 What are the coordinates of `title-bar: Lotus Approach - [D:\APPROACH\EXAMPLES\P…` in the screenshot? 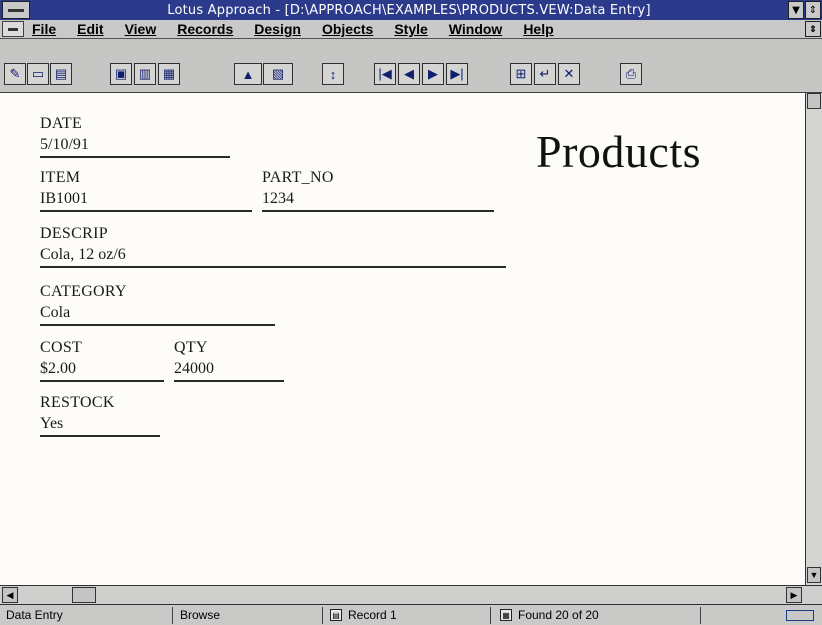 It's located at (411, 10).